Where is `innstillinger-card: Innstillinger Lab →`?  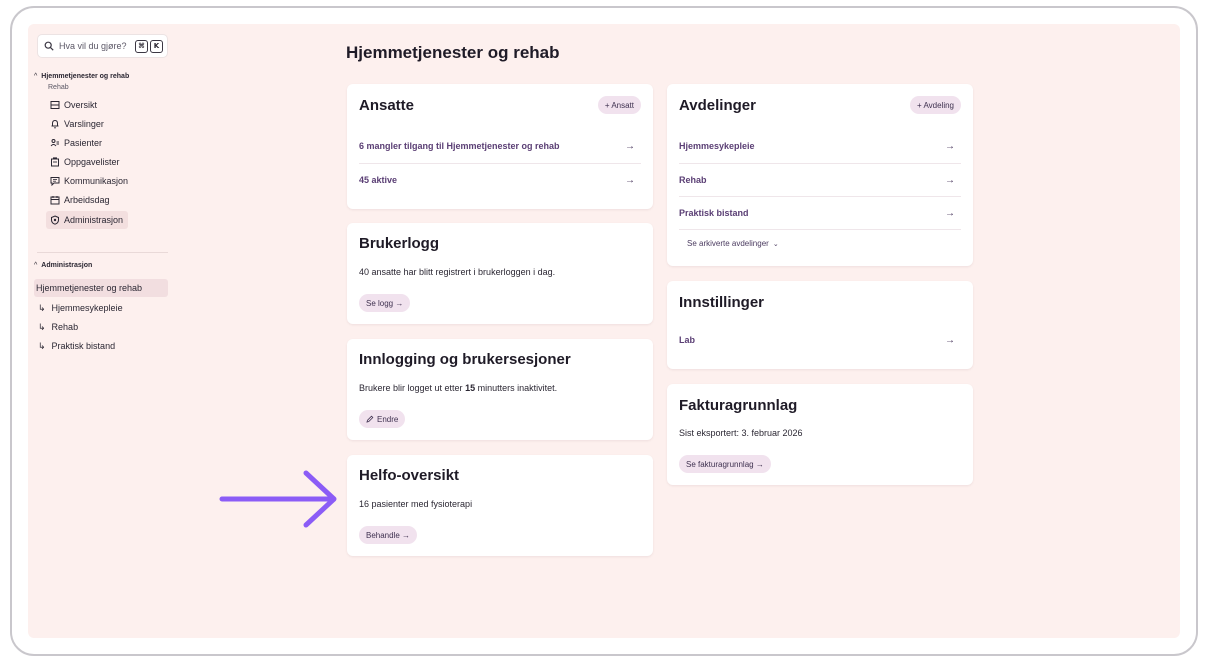 innstillinger-card: Innstillinger Lab → is located at coordinates (820, 325).